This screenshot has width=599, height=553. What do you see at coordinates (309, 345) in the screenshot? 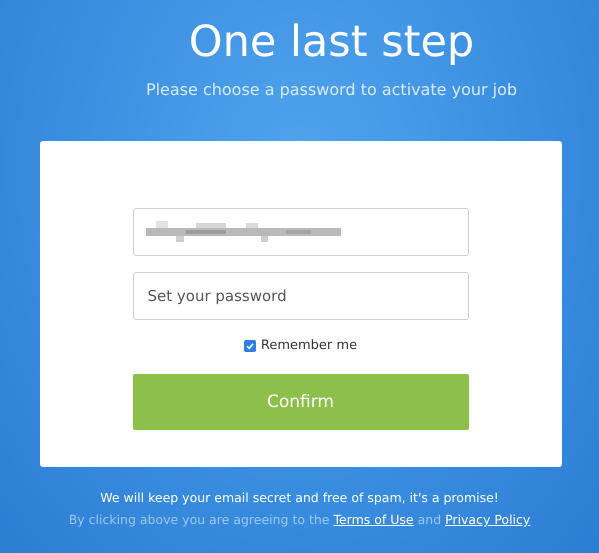
I see `remember-label: Remember me` at bounding box center [309, 345].